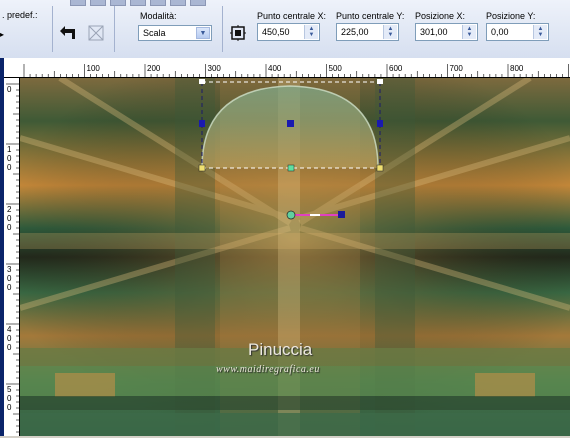 The width and height of the screenshot is (570, 438). Describe the element at coordinates (9, 269) in the screenshot. I see `ruler-label: 3` at that location.